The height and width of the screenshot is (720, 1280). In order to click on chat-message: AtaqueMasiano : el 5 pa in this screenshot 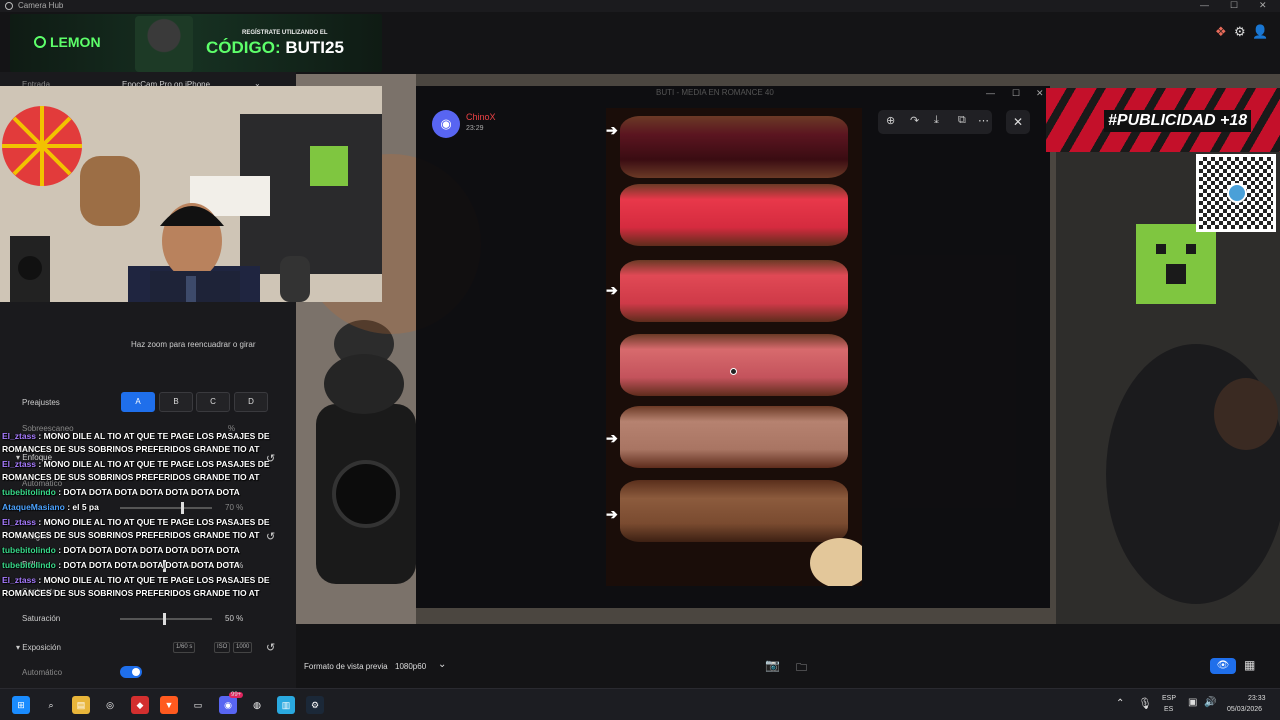, I will do `click(161, 507)`.